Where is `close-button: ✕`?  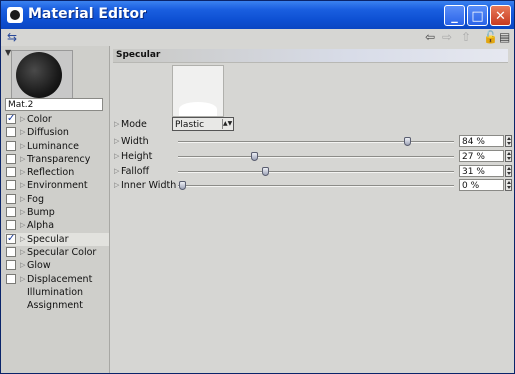 close-button: ✕ is located at coordinates (500, 15).